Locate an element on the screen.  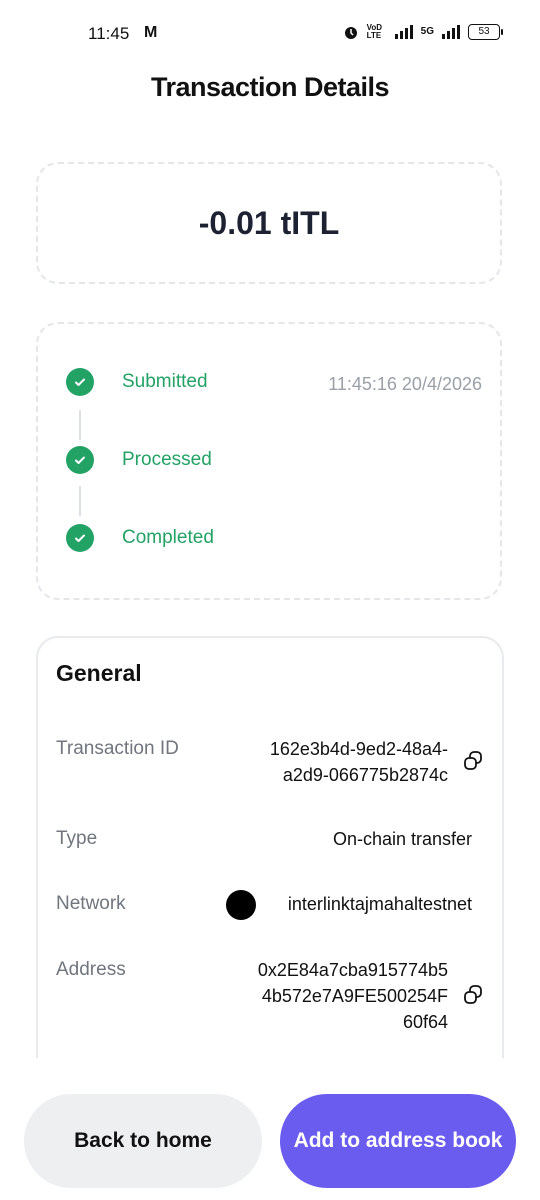
step-submitted: Submitted is located at coordinates (137, 382).